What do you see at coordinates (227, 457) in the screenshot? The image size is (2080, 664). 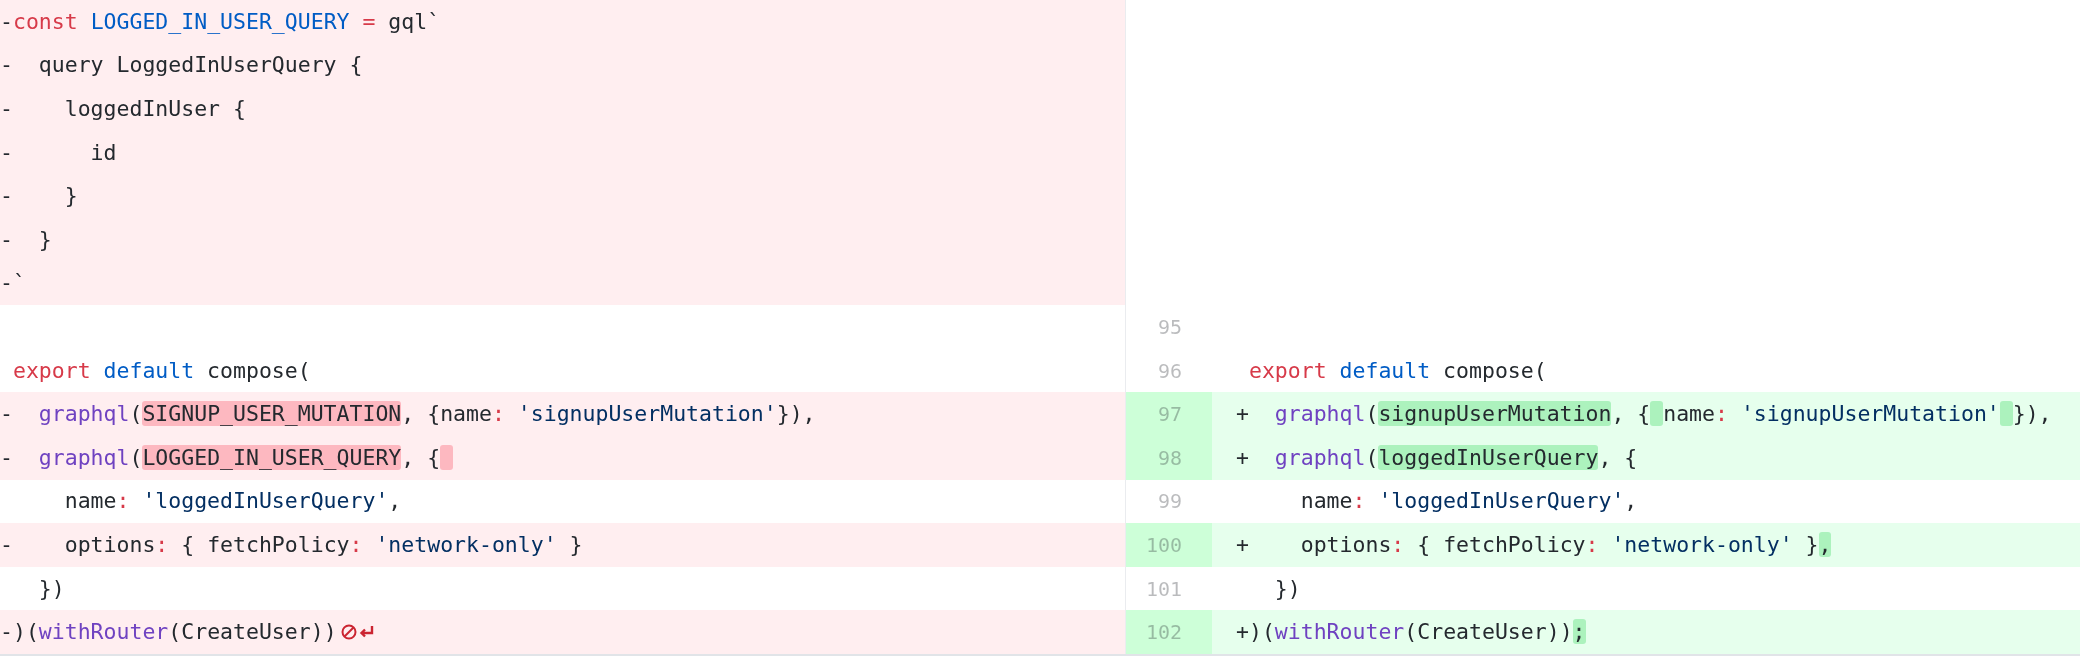 I see `code-line: - graphql(LOGGED_IN_USER_QUERY, {` at bounding box center [227, 457].